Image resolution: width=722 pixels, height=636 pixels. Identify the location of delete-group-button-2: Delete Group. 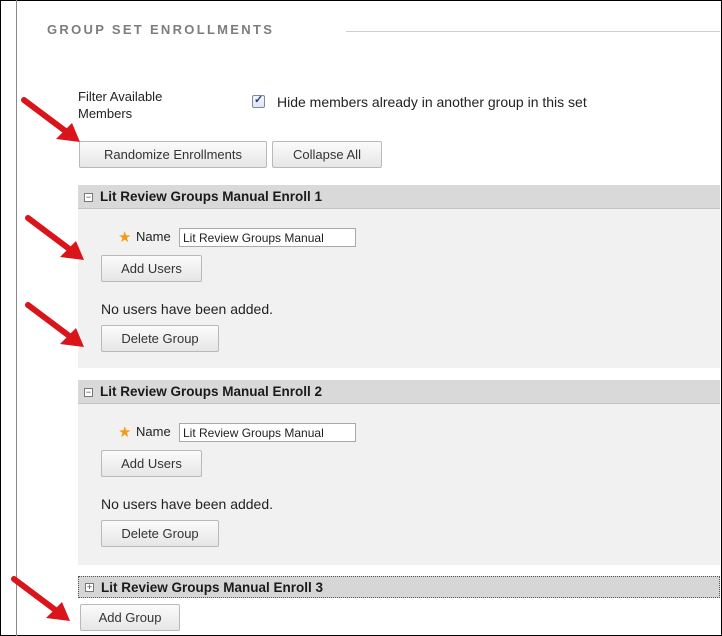
(160, 533).